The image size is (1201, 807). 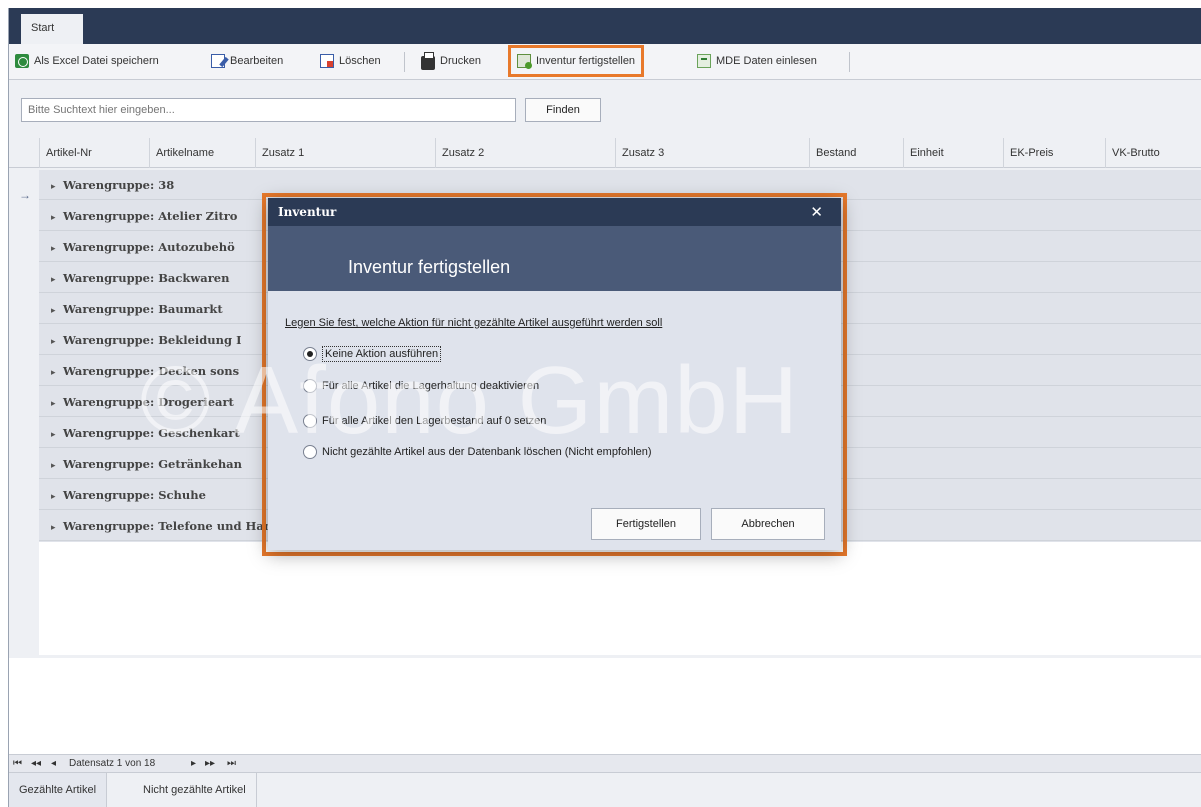 What do you see at coordinates (766, 61) in the screenshot?
I see `mde-import-label: MDE Daten einlesen` at bounding box center [766, 61].